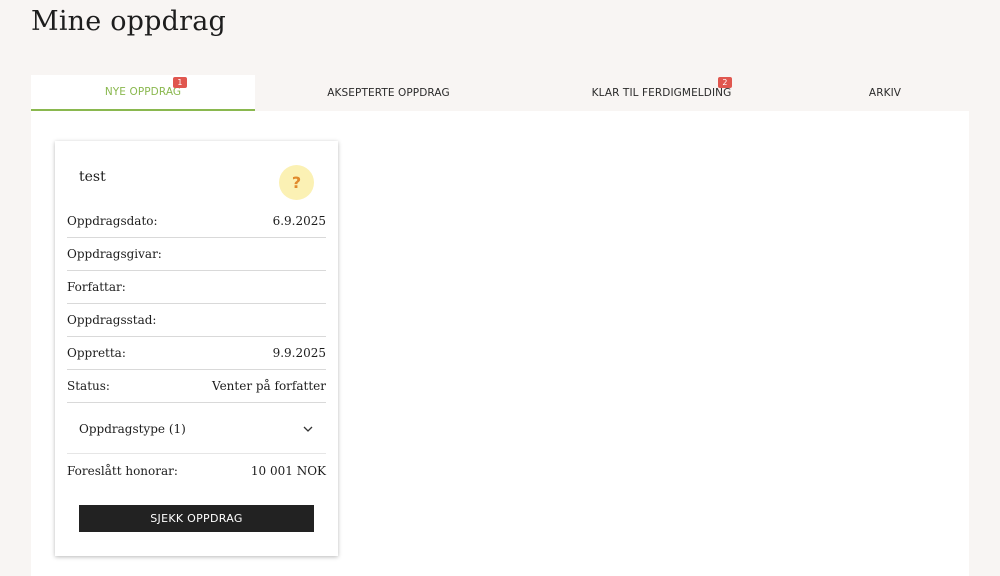  I want to click on count-badge: 1, so click(180, 82).